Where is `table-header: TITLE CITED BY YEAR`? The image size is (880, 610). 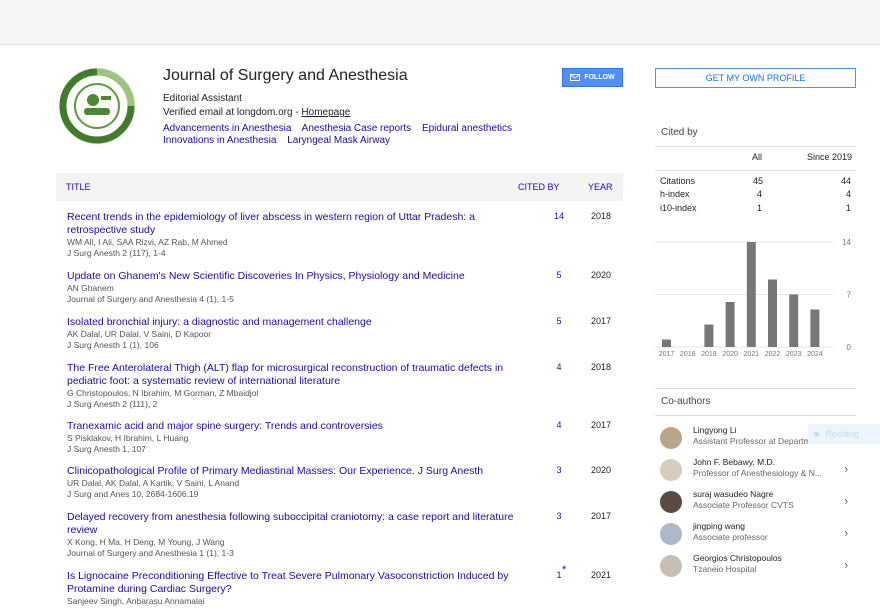
table-header: TITLE CITED BY YEAR is located at coordinates (339, 187).